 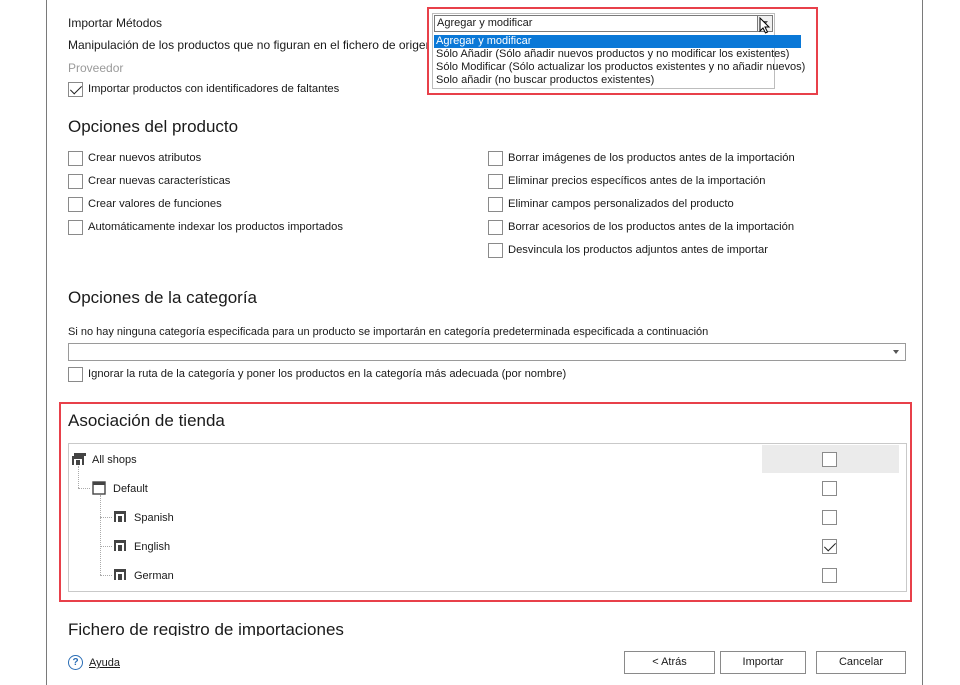 I want to click on default-category-select, so click(x=487, y=352).